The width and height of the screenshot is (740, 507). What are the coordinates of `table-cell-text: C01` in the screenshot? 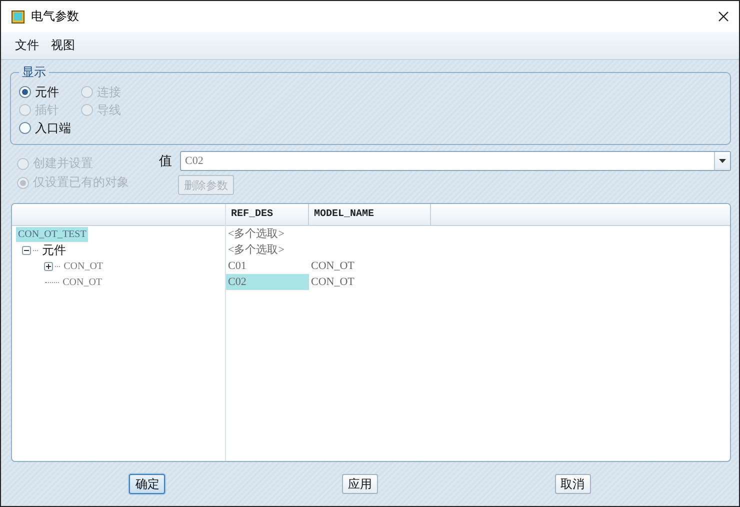 It's located at (237, 266).